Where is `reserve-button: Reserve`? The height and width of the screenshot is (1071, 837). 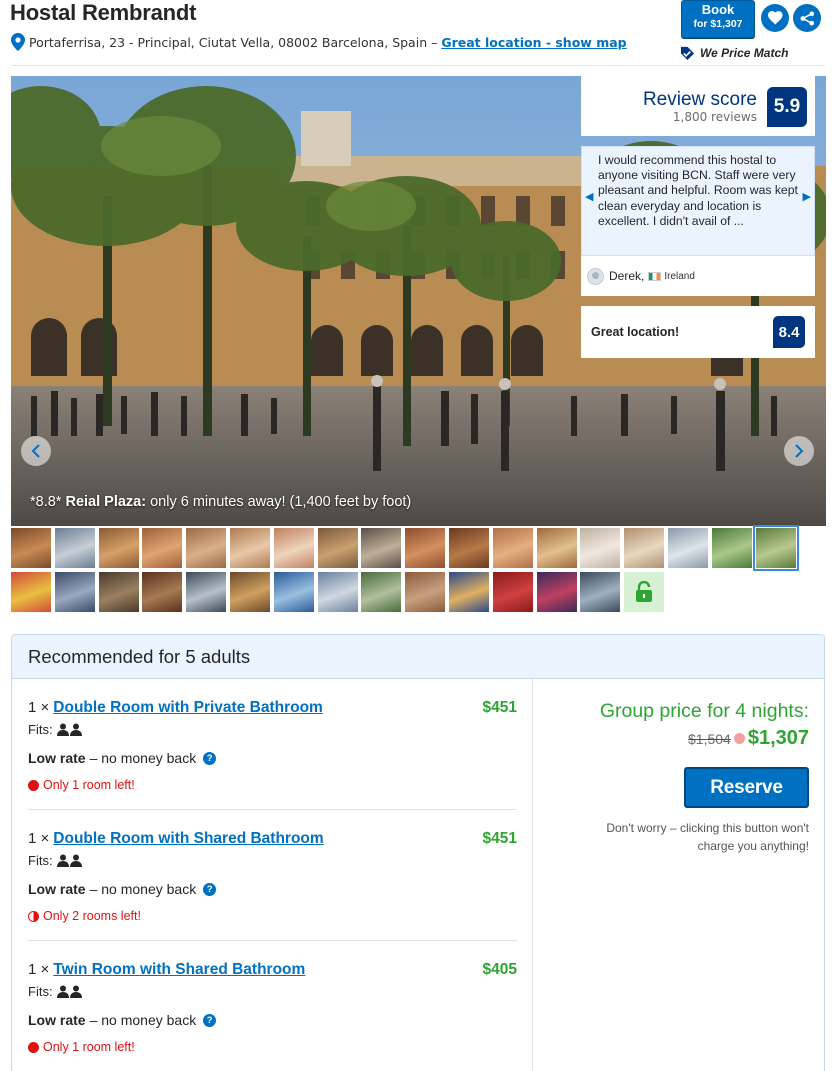 reserve-button: Reserve is located at coordinates (746, 787).